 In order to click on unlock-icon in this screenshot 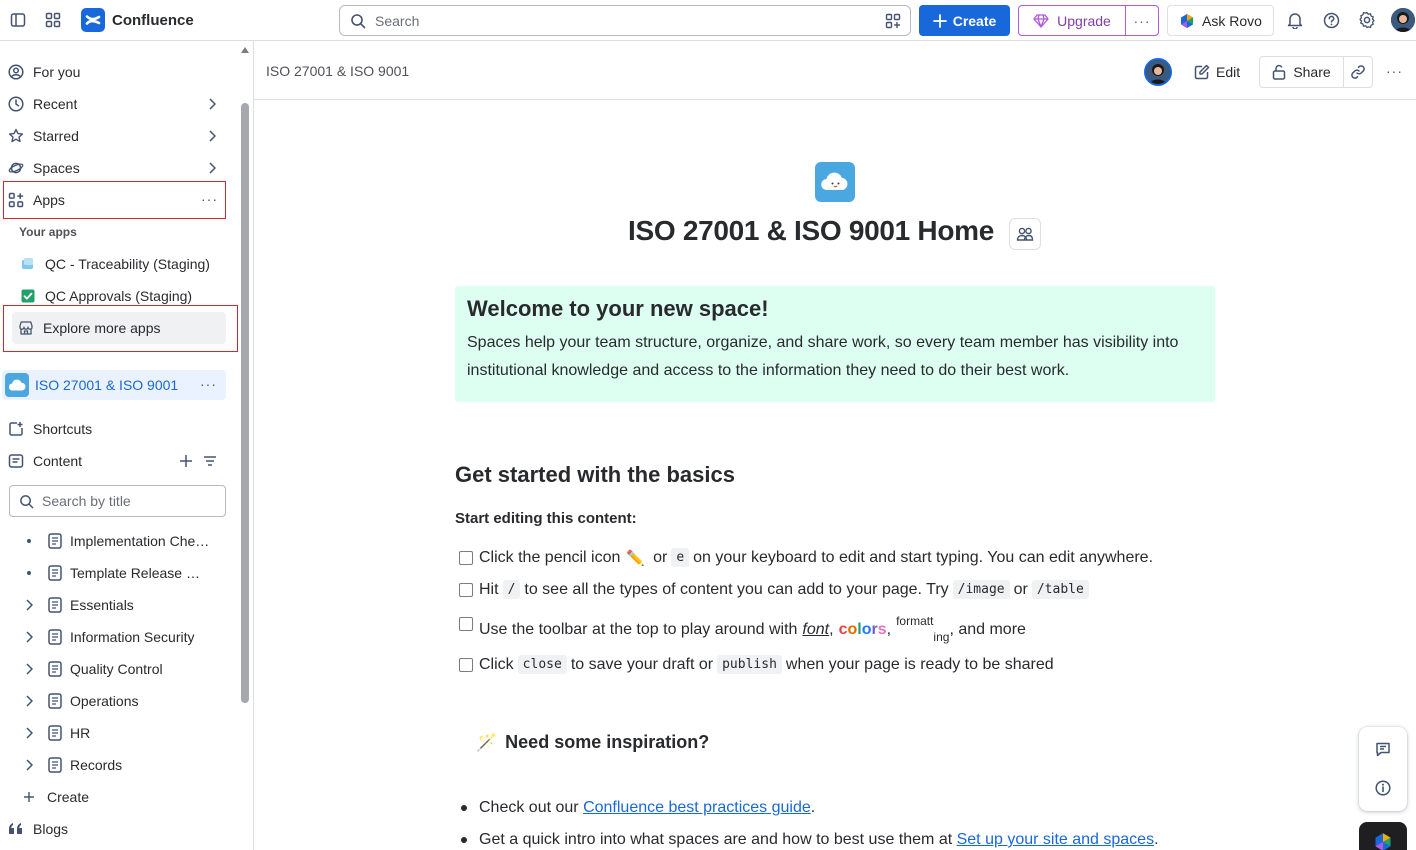, I will do `click(1279, 72)`.